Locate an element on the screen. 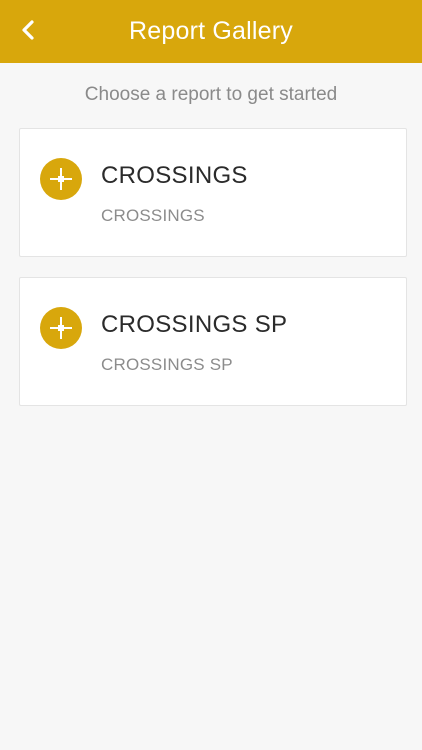  app-header: Report Gallery is located at coordinates (211, 31).